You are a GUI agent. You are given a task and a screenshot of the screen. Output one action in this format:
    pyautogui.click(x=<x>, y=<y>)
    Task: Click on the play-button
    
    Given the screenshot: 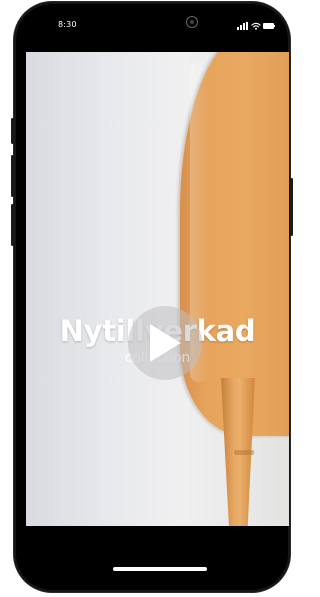 What is the action you would take?
    pyautogui.click(x=165, y=343)
    